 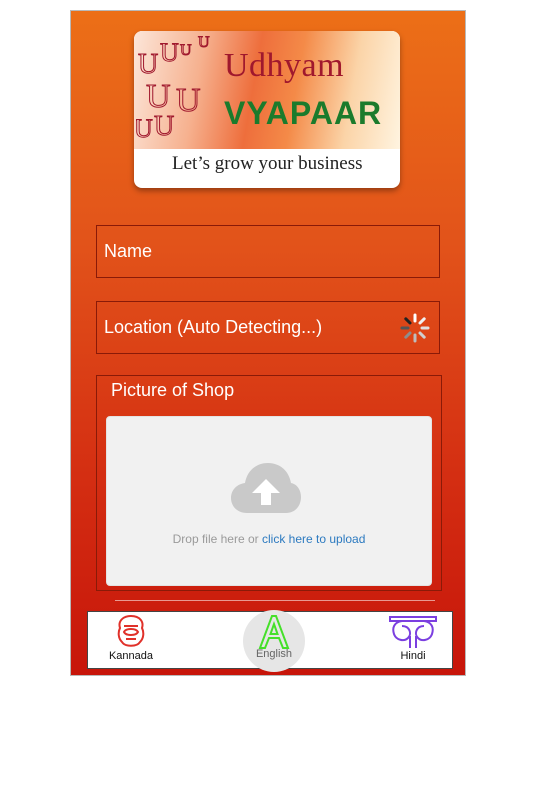 I want to click on language-hindi-button: Hindi, so click(x=413, y=641).